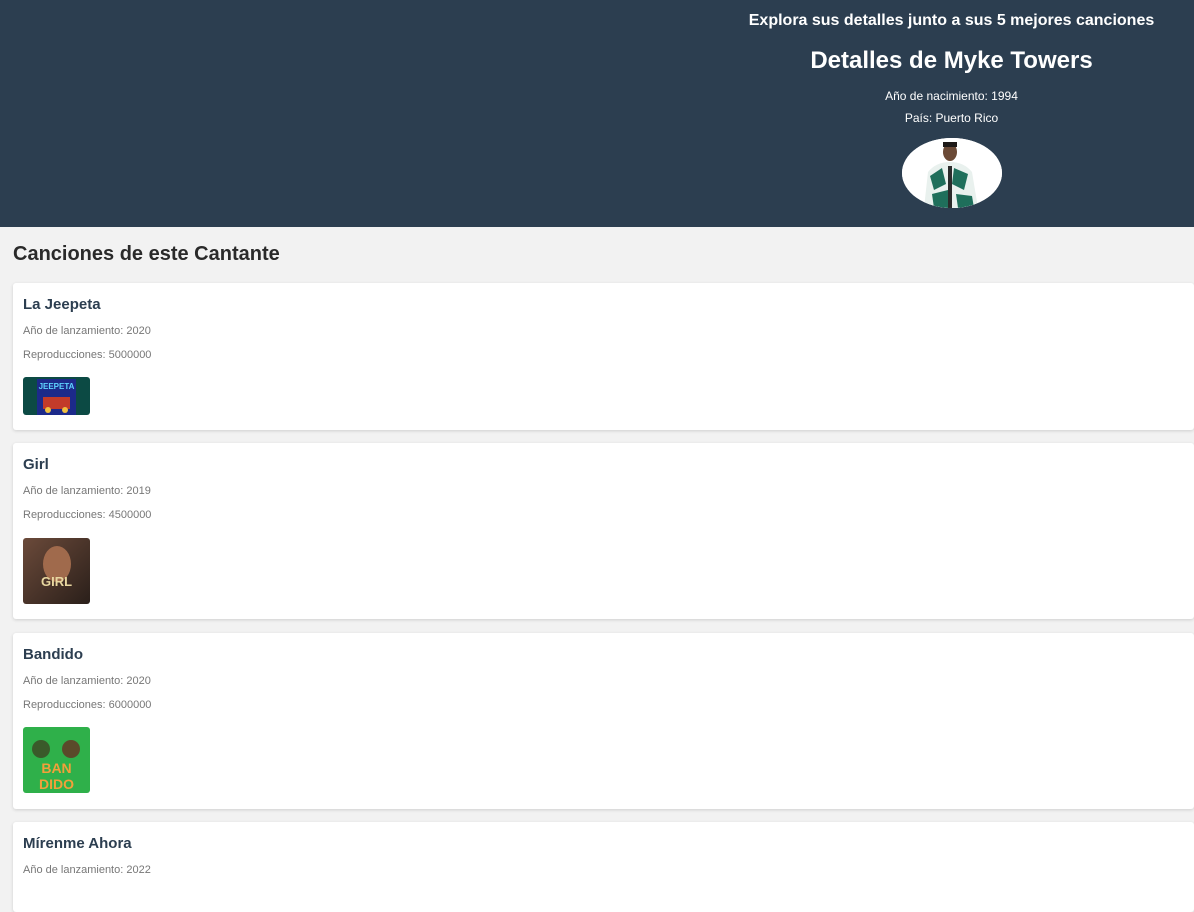 Image resolution: width=1194 pixels, height=912 pixels. Describe the element at coordinates (62, 304) in the screenshot. I see `song-title: La Jeepeta` at that location.